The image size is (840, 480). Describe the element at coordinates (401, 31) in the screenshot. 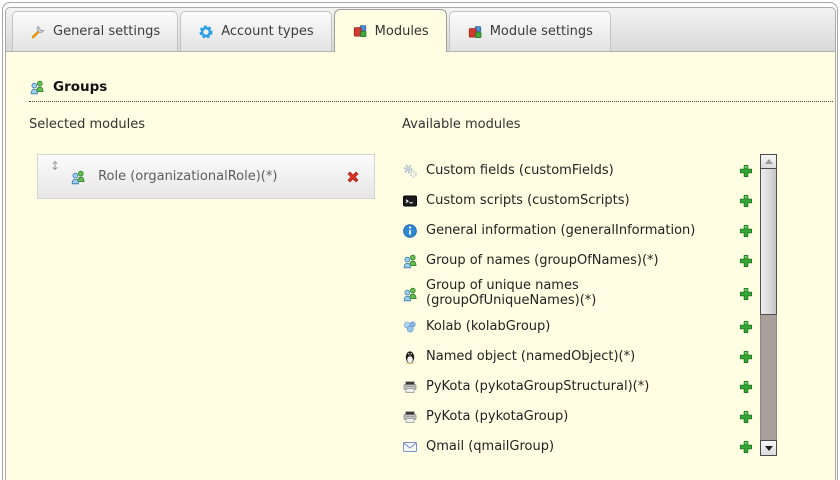

I see `tab-label: Modules` at that location.